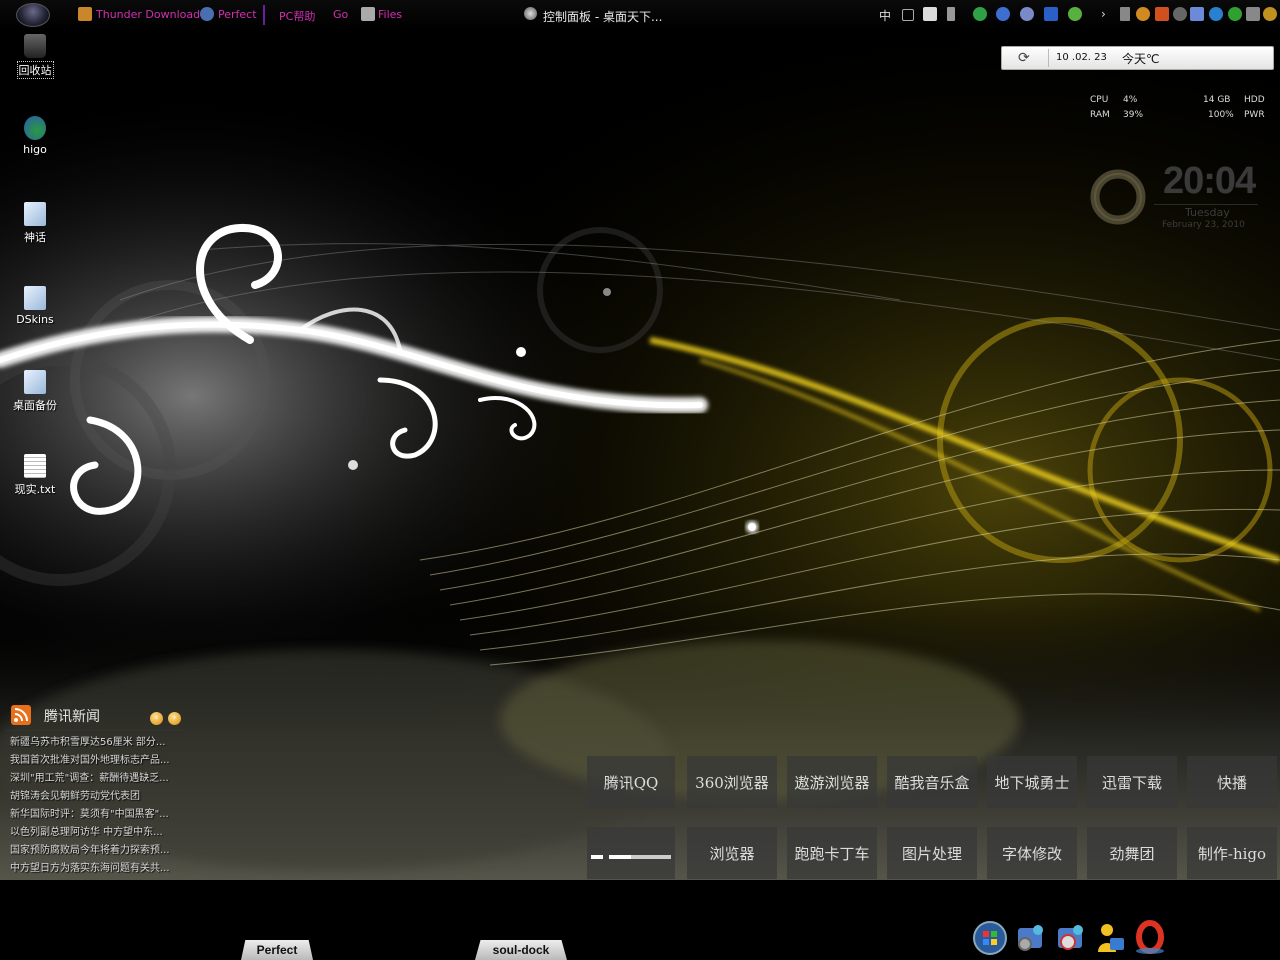 The image size is (1280, 960). What do you see at coordinates (1075, 14) in the screenshot?
I see `browser-tray-icon` at bounding box center [1075, 14].